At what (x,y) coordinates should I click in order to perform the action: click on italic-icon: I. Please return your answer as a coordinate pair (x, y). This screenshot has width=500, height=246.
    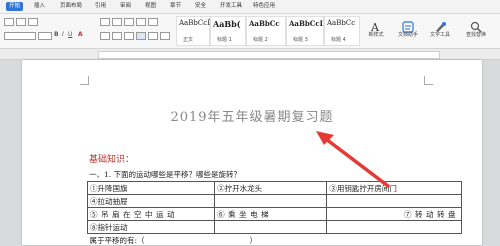
    Looking at the image, I should click on (63, 35).